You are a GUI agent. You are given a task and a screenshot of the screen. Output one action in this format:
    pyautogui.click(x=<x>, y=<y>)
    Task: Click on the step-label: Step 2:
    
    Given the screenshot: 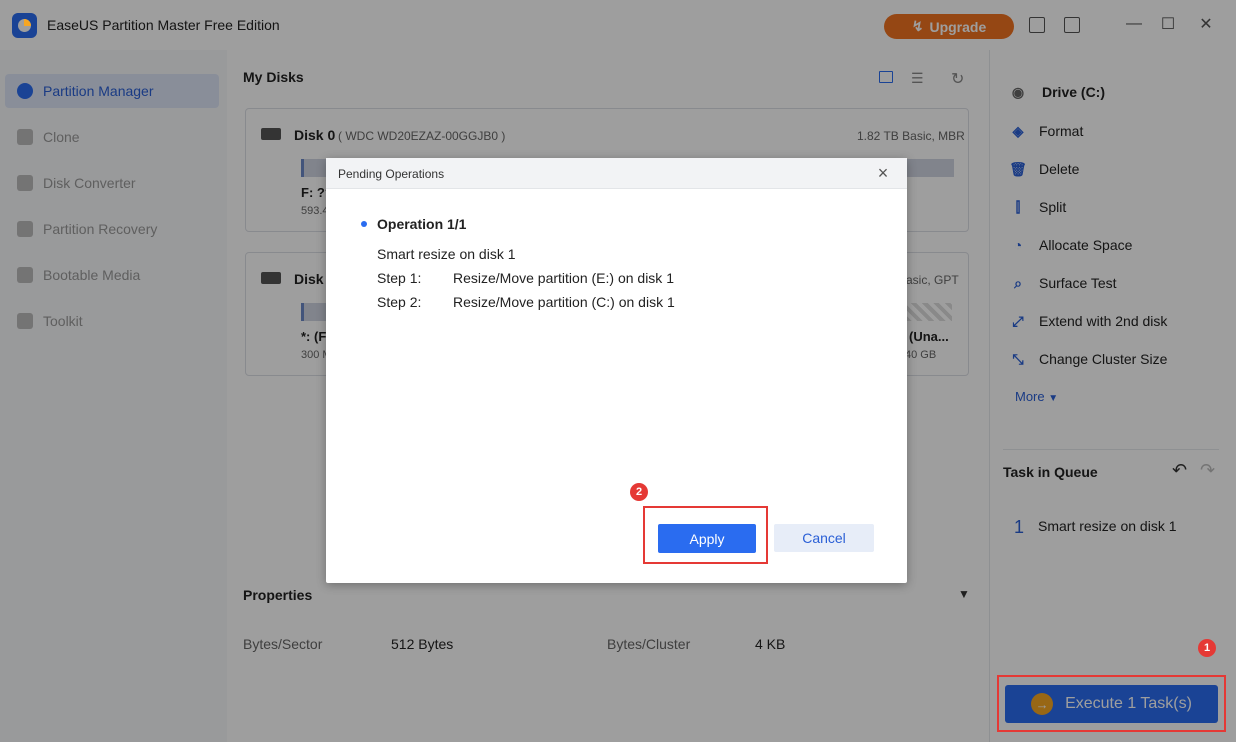 What is the action you would take?
    pyautogui.click(x=399, y=302)
    